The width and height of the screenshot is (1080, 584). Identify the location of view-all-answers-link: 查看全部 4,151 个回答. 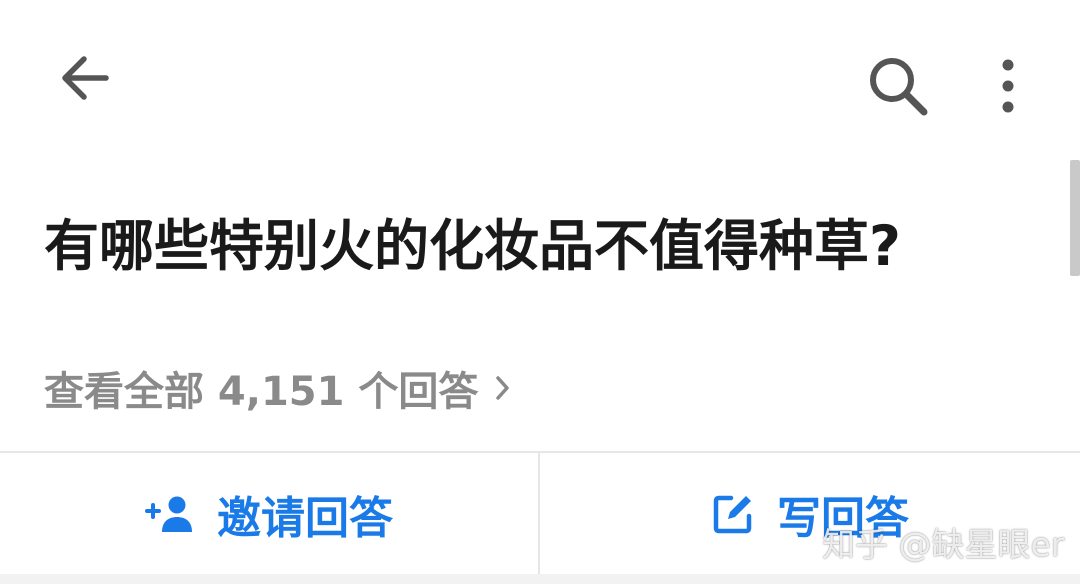
(278, 388).